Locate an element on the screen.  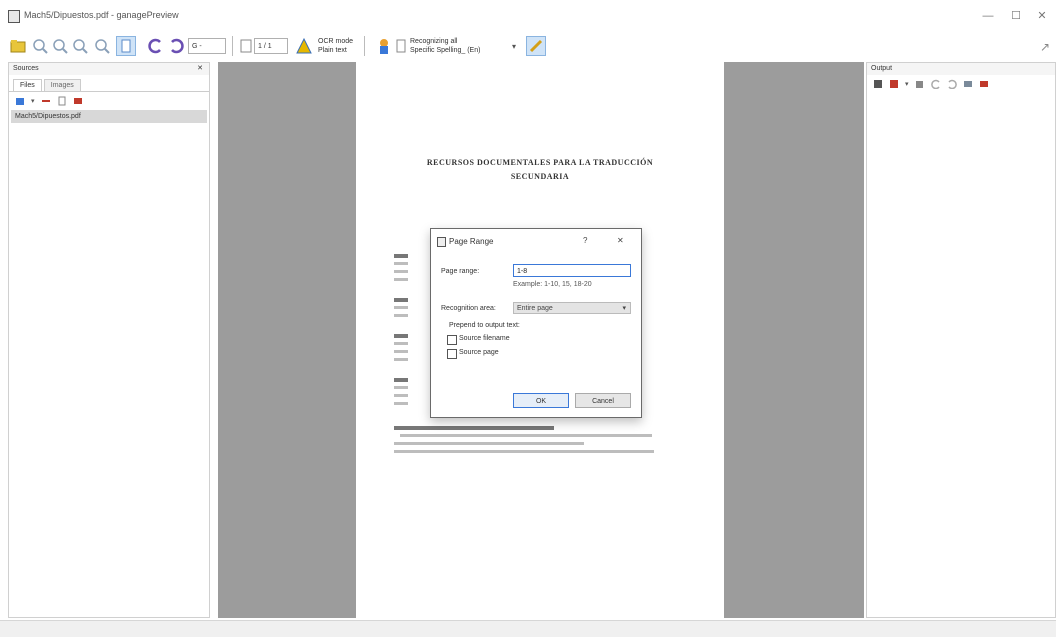
sources-toolbar: ▾ is located at coordinates (109, 100).